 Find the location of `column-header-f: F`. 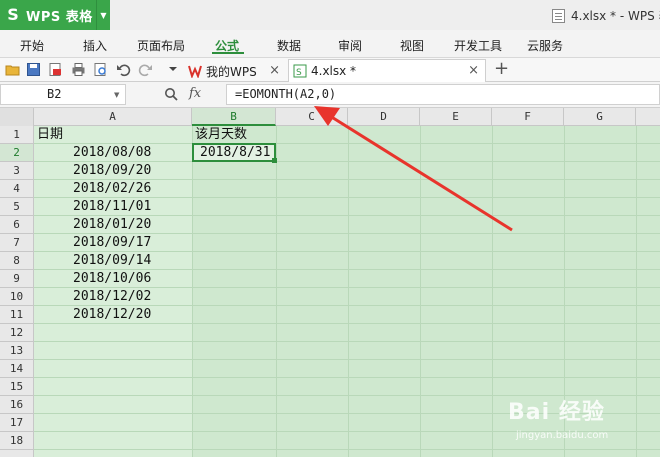

column-header-f: F is located at coordinates (528, 117).